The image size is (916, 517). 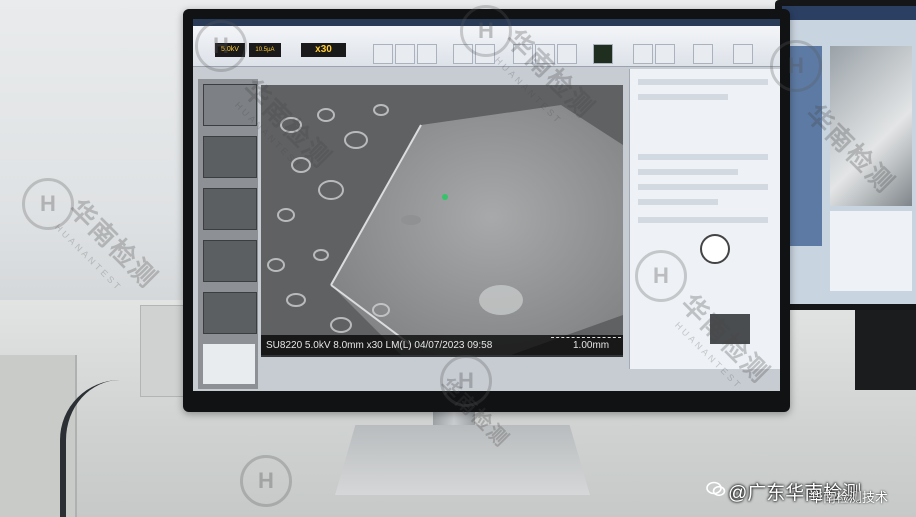 I want to click on scale-bar-label: 1.00mm, so click(x=591, y=345).